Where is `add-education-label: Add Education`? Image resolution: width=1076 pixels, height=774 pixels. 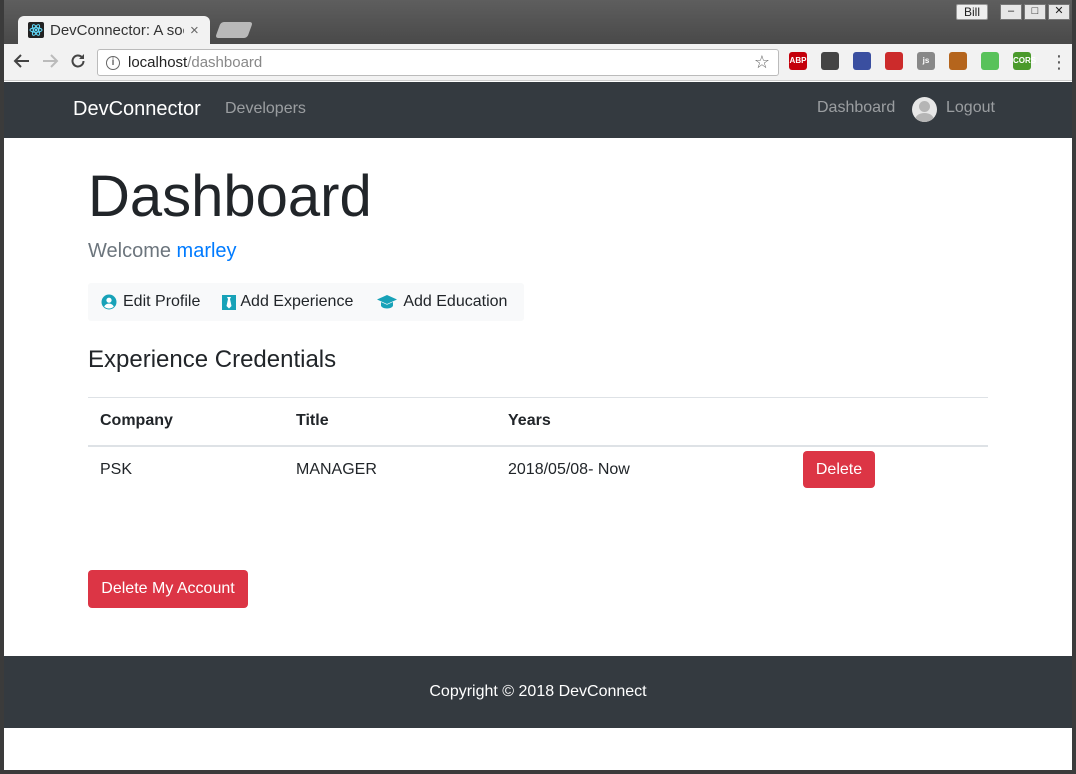 add-education-label: Add Education is located at coordinates (455, 301).